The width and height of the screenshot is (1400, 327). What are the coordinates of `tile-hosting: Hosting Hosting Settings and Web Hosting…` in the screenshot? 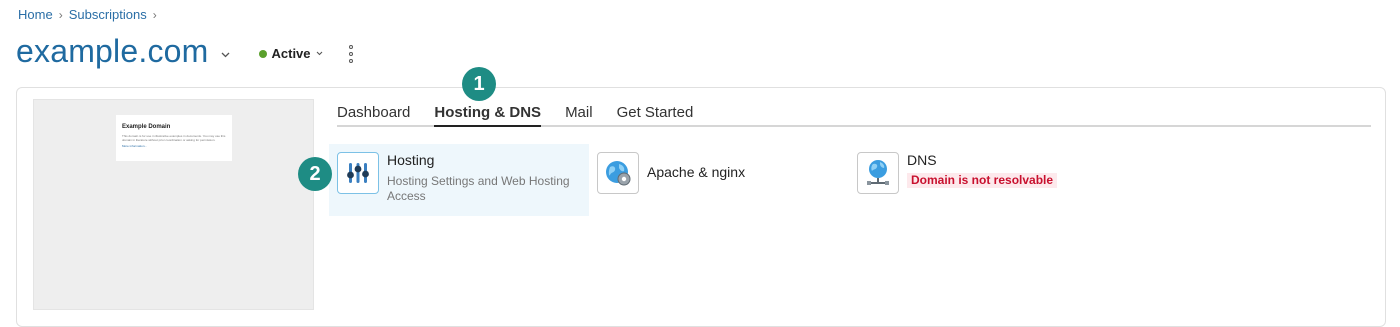 It's located at (459, 180).